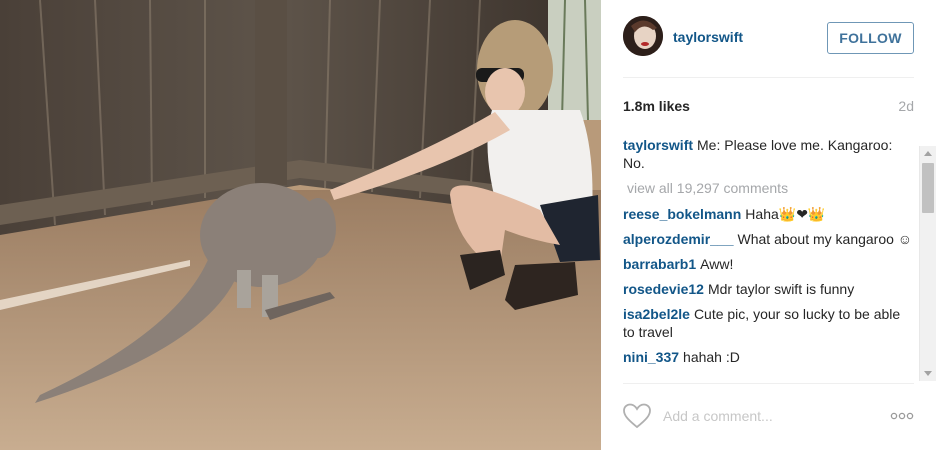  I want to click on comment-item: alperozdemir___ What about my kangaroo ☺, so click(768, 239).